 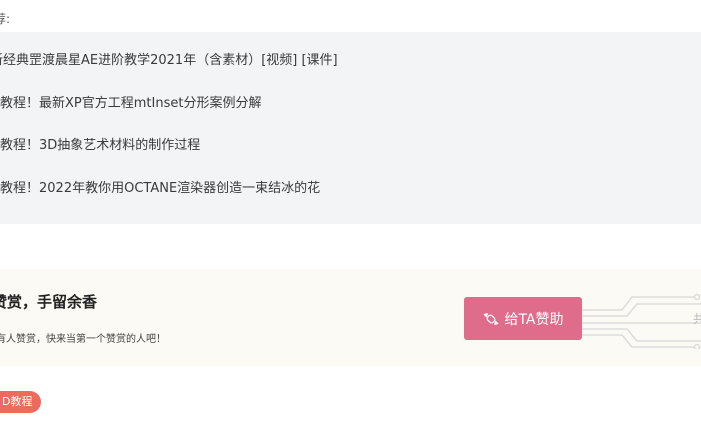 I want to click on tag-pill: D教程, so click(x=21, y=402).